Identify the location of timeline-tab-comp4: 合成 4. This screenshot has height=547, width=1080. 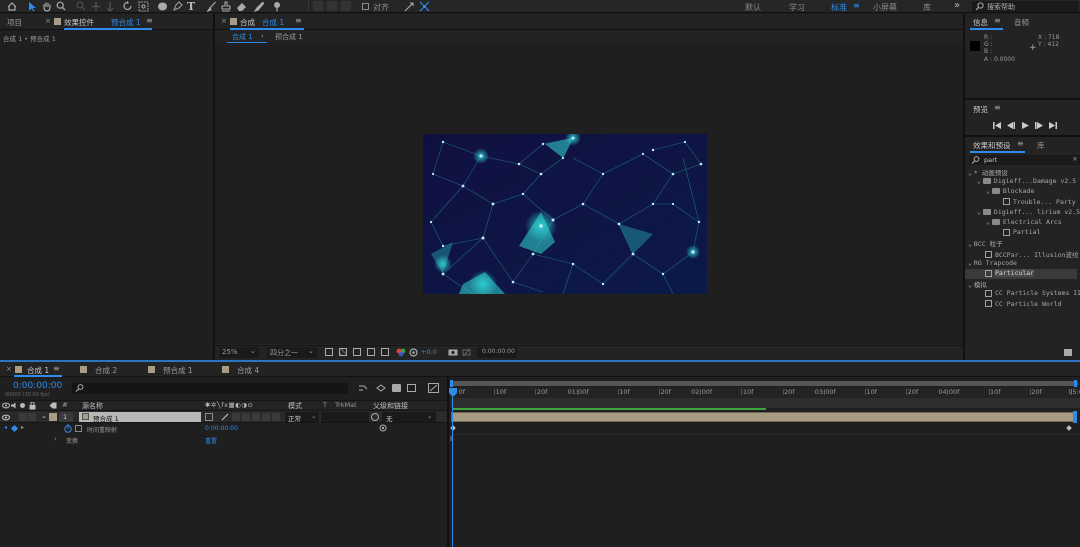
(248, 370).